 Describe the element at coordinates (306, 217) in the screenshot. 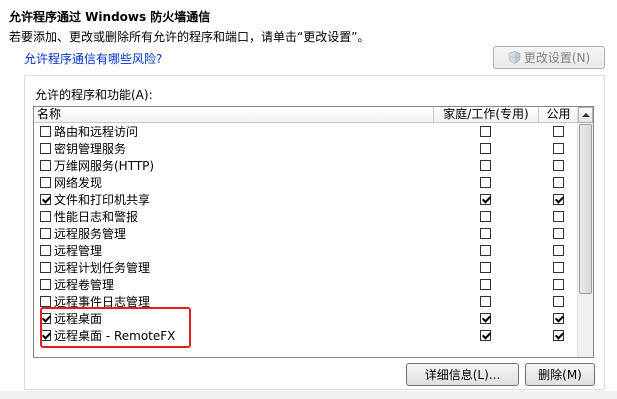

I see `program-row: 性能日志和警报` at that location.